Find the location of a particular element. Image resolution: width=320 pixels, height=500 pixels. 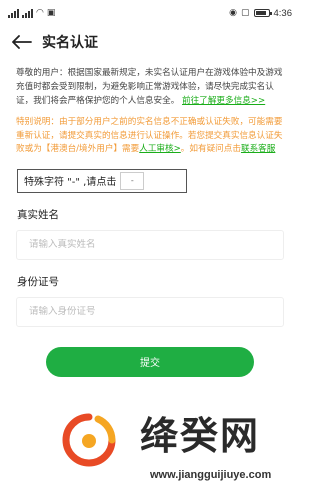

status-left: ◠ ▣ is located at coordinates (32, 12).